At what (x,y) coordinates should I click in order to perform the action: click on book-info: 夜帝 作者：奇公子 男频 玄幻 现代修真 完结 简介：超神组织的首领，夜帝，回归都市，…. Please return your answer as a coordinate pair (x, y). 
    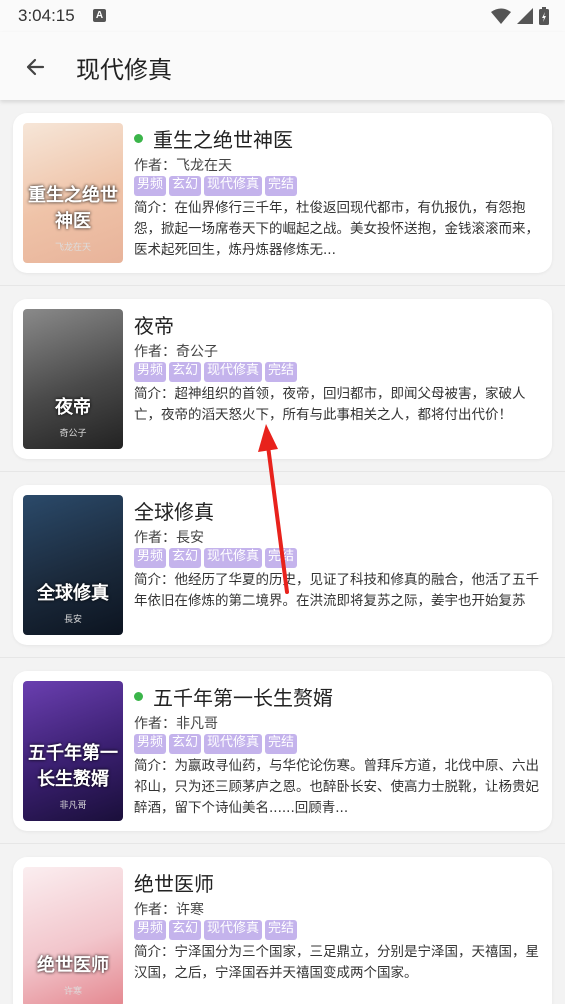
    Looking at the image, I should click on (337, 378).